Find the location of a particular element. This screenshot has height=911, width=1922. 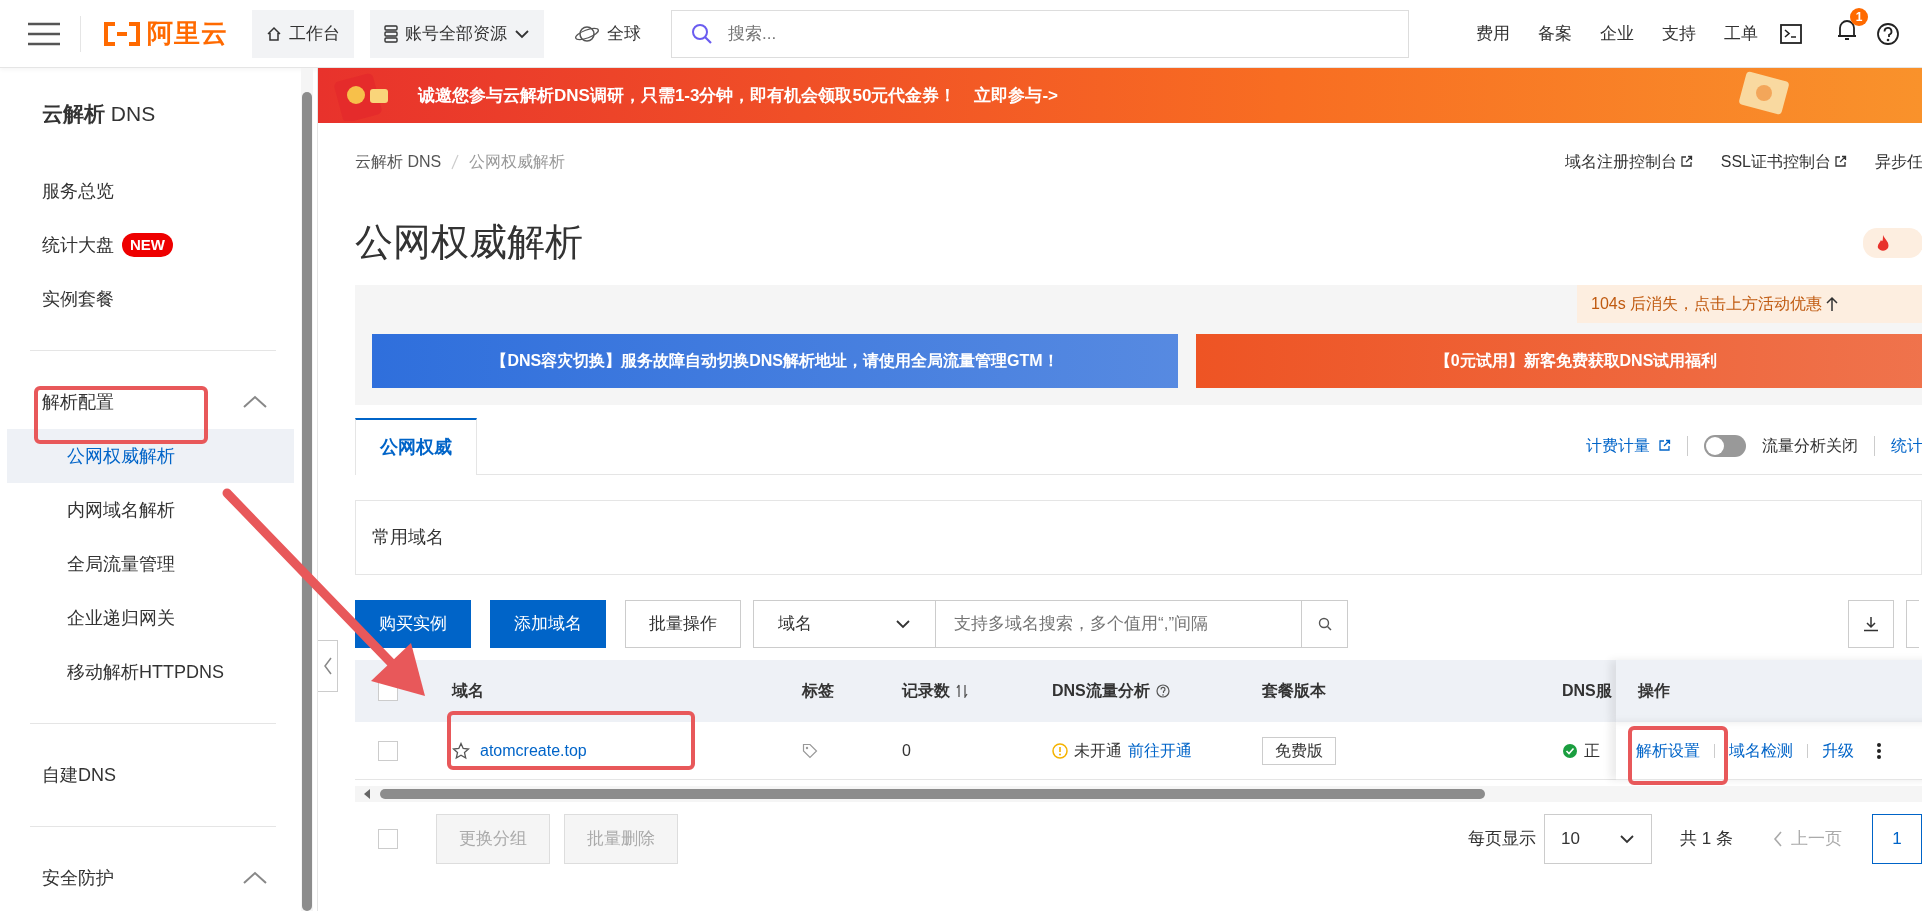

sidebar-item: 服务总览 is located at coordinates (149, 191).